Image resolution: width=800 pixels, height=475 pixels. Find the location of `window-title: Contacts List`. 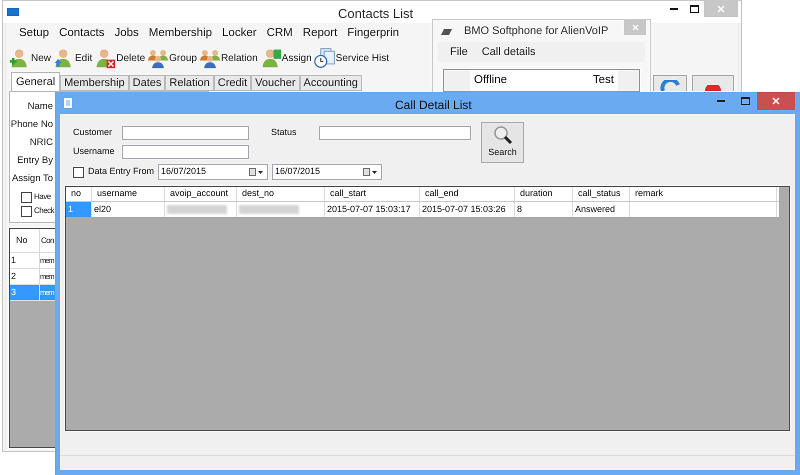

window-title: Contacts List is located at coordinates (376, 14).